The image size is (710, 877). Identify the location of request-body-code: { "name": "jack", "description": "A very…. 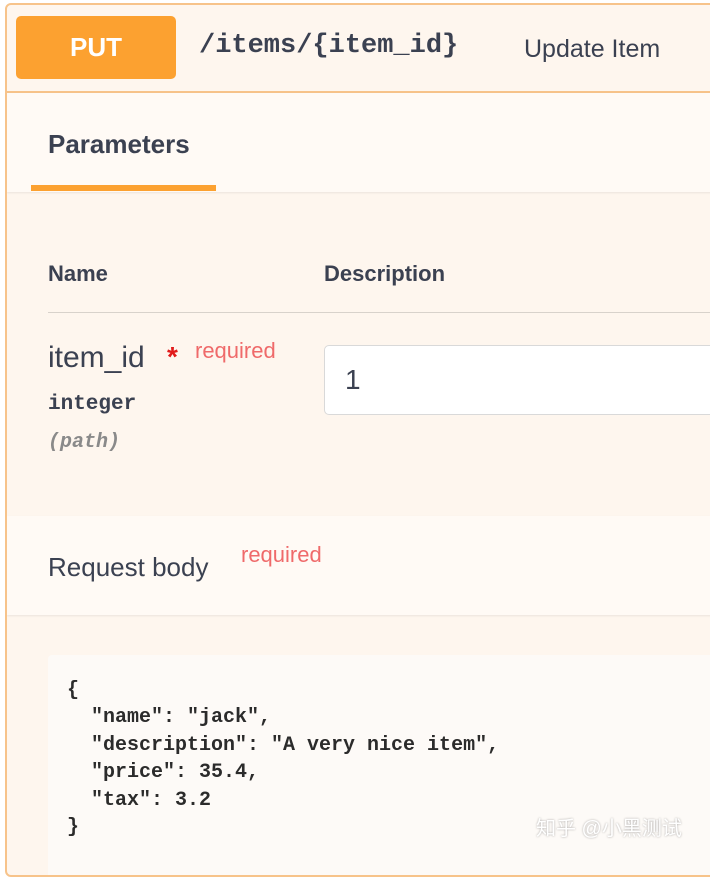
(283, 759).